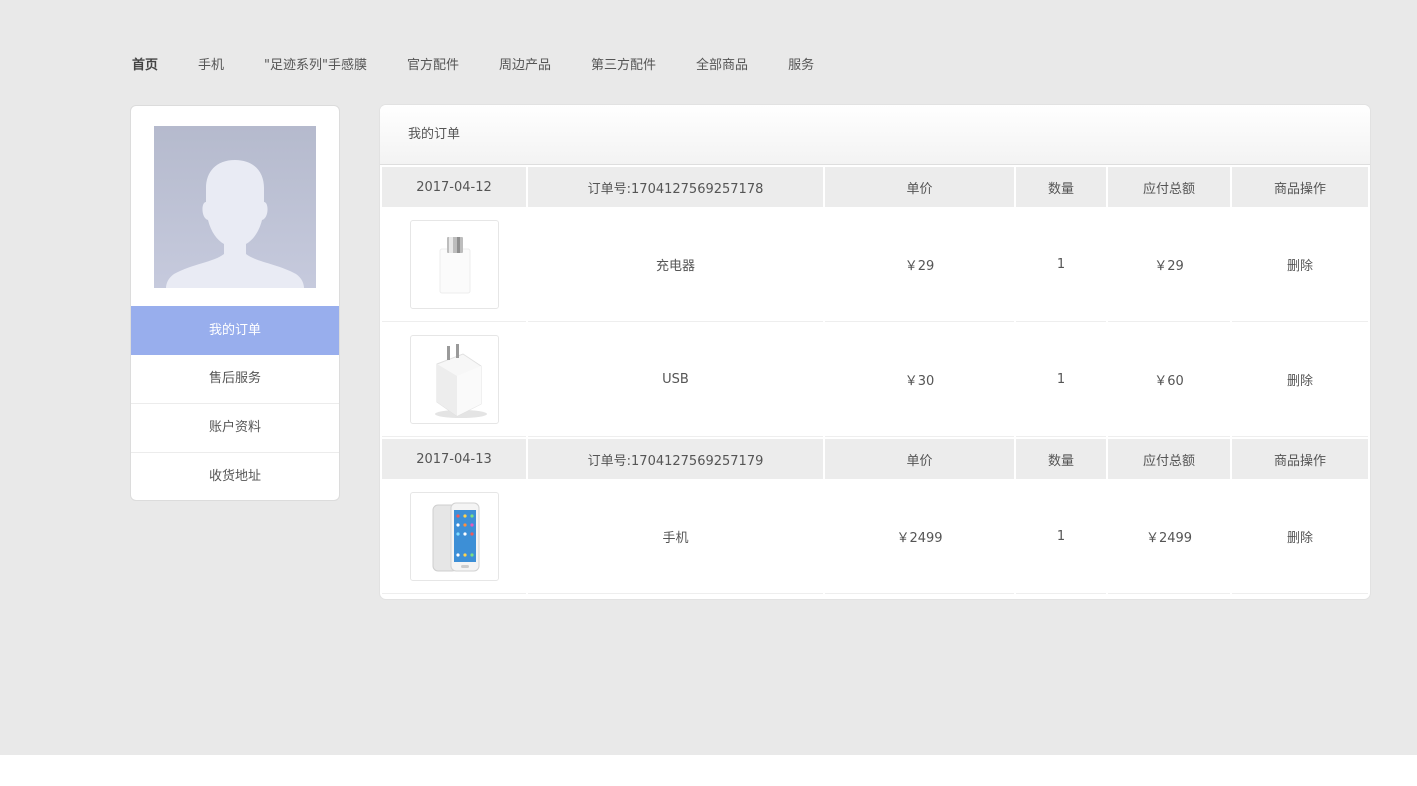  Describe the element at coordinates (235, 224) in the screenshot. I see `default-avatar-icon` at that location.